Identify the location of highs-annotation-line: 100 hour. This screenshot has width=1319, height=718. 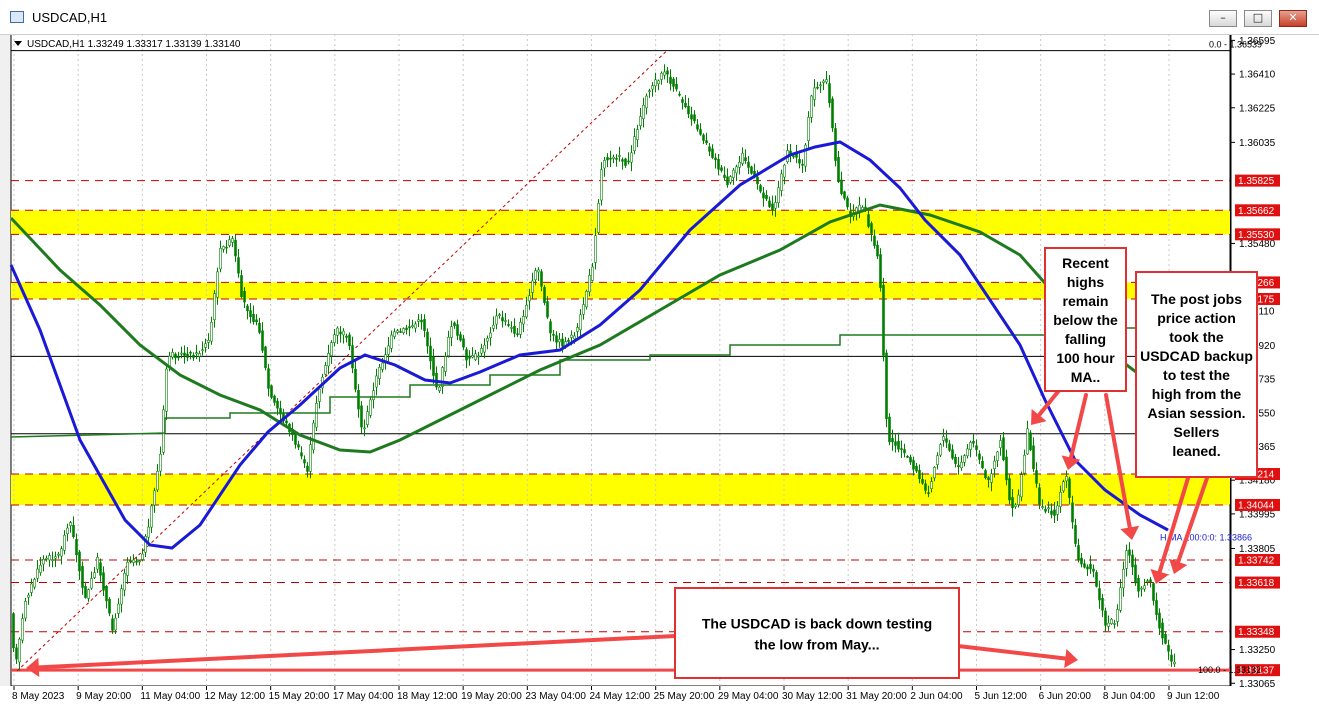
(1085, 358).